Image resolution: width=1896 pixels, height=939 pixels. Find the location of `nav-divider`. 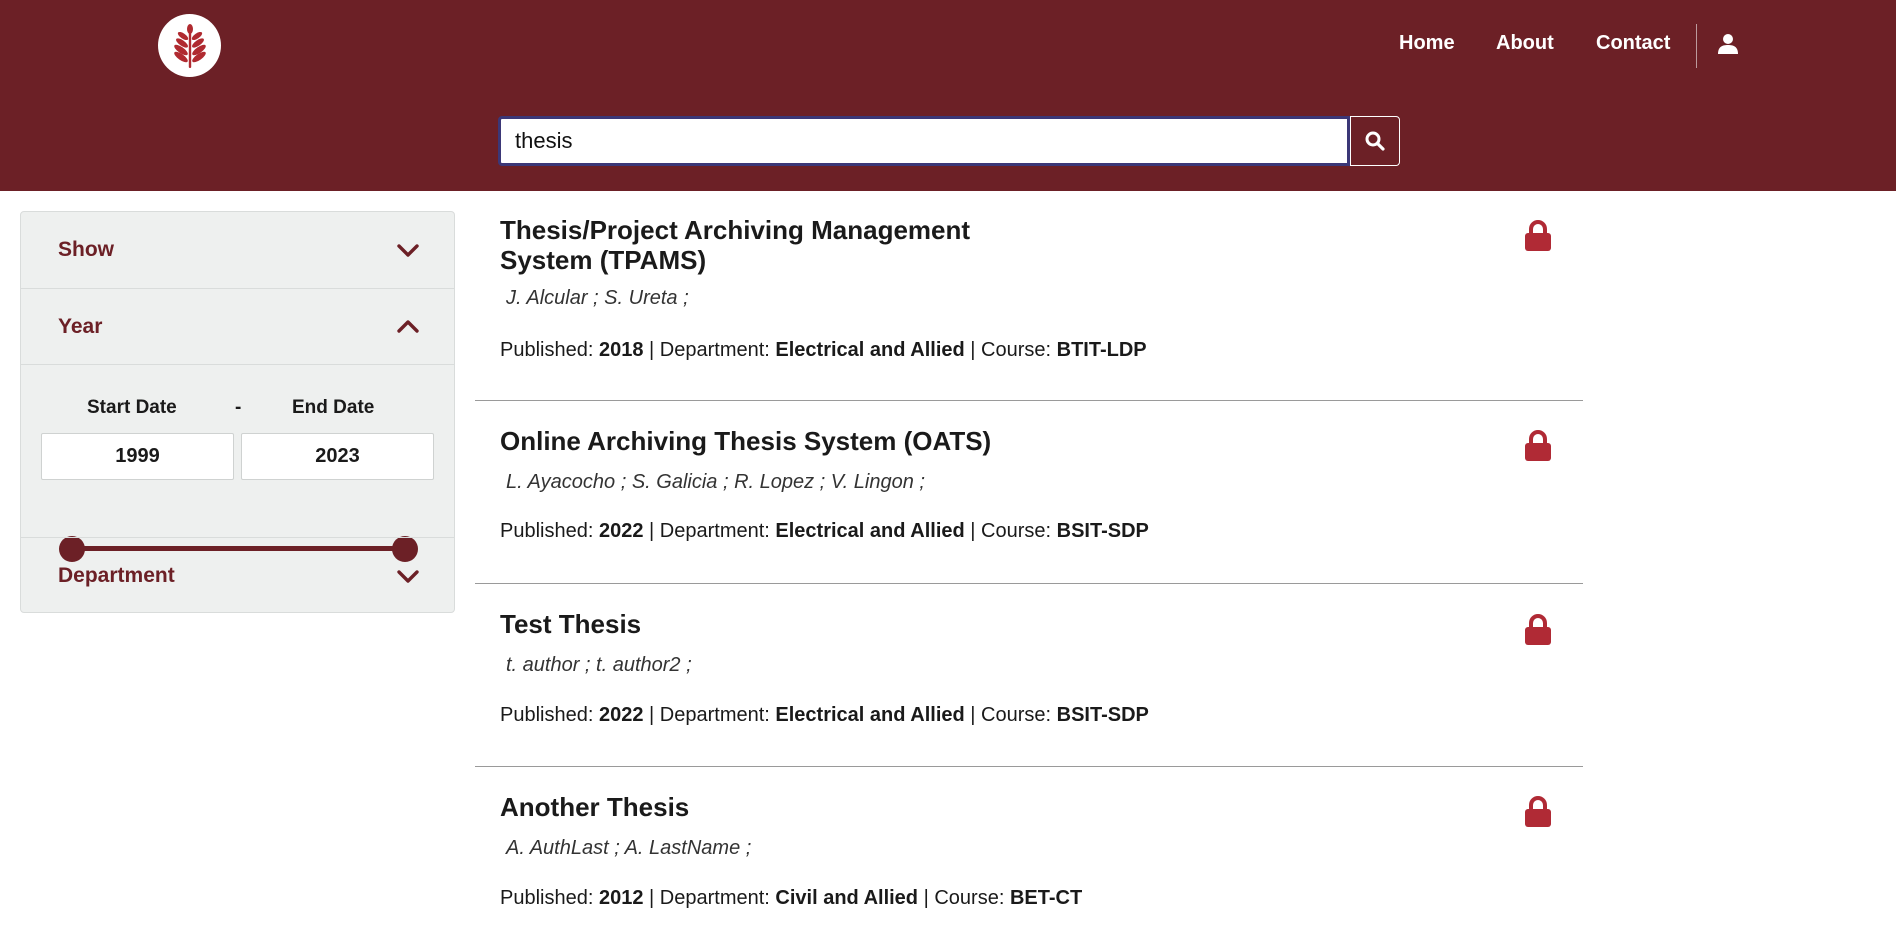

nav-divider is located at coordinates (1696, 46).